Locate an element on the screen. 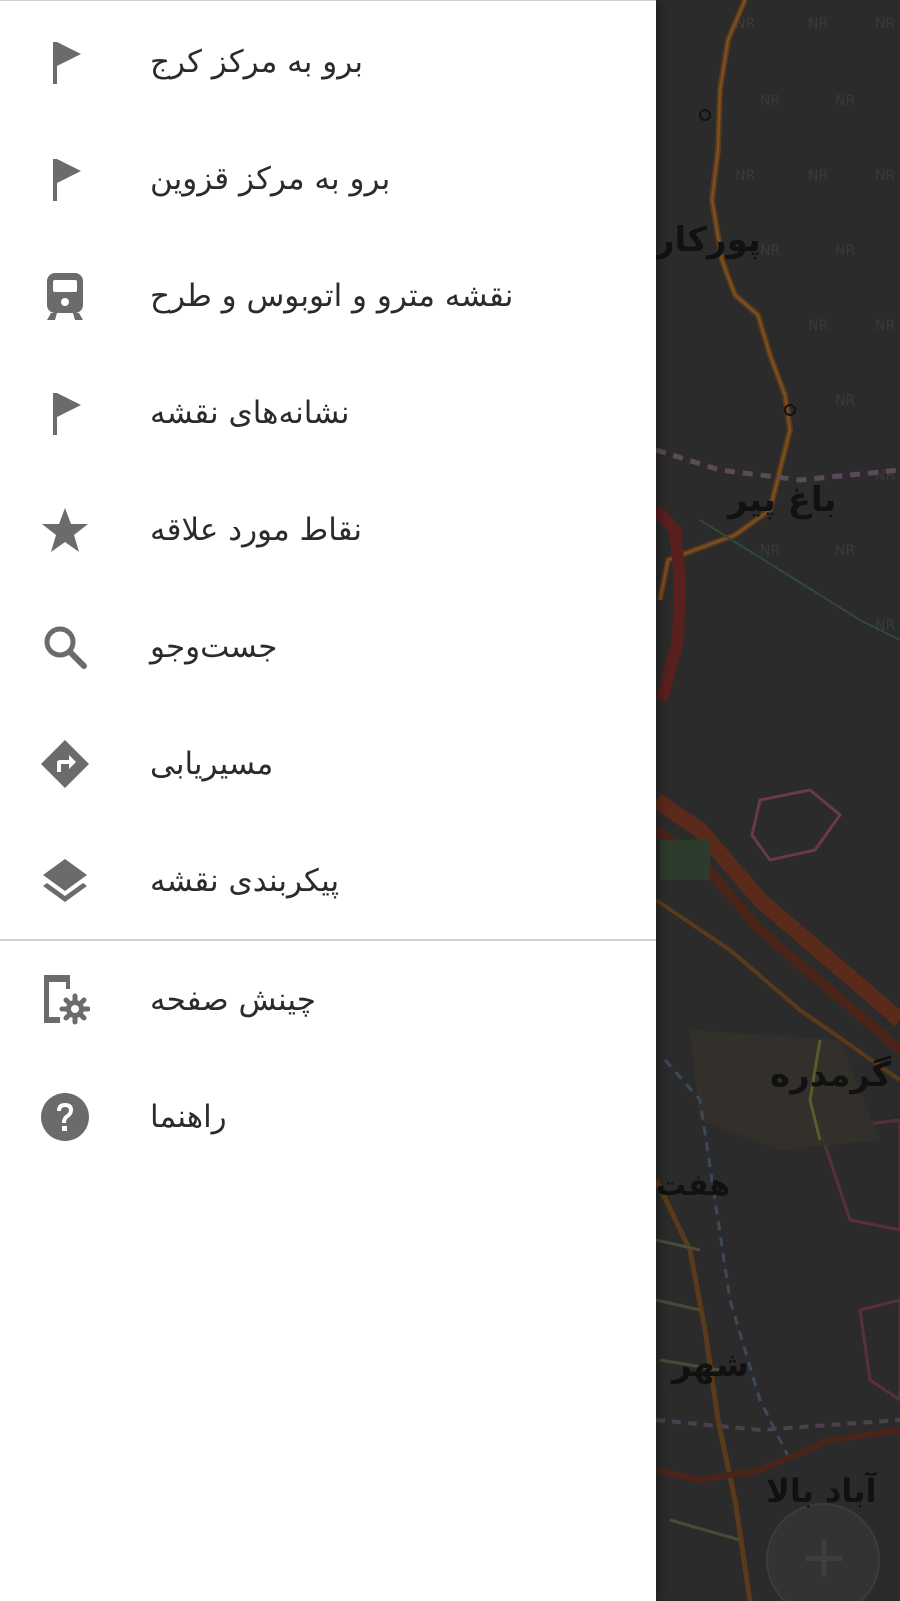  search-icon is located at coordinates (65, 647).